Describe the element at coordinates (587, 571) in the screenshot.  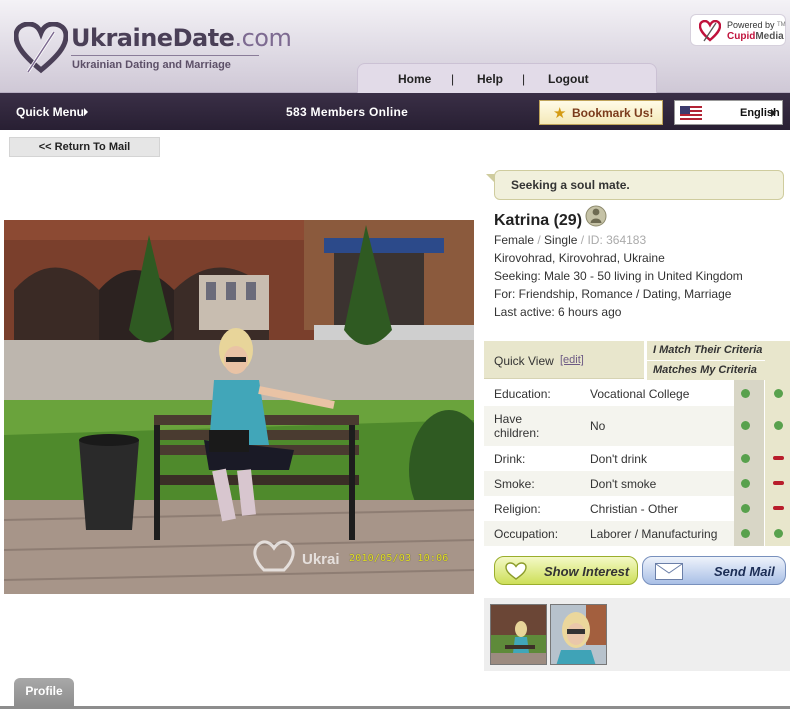
I see `show-interest-label: Show Interest` at that location.